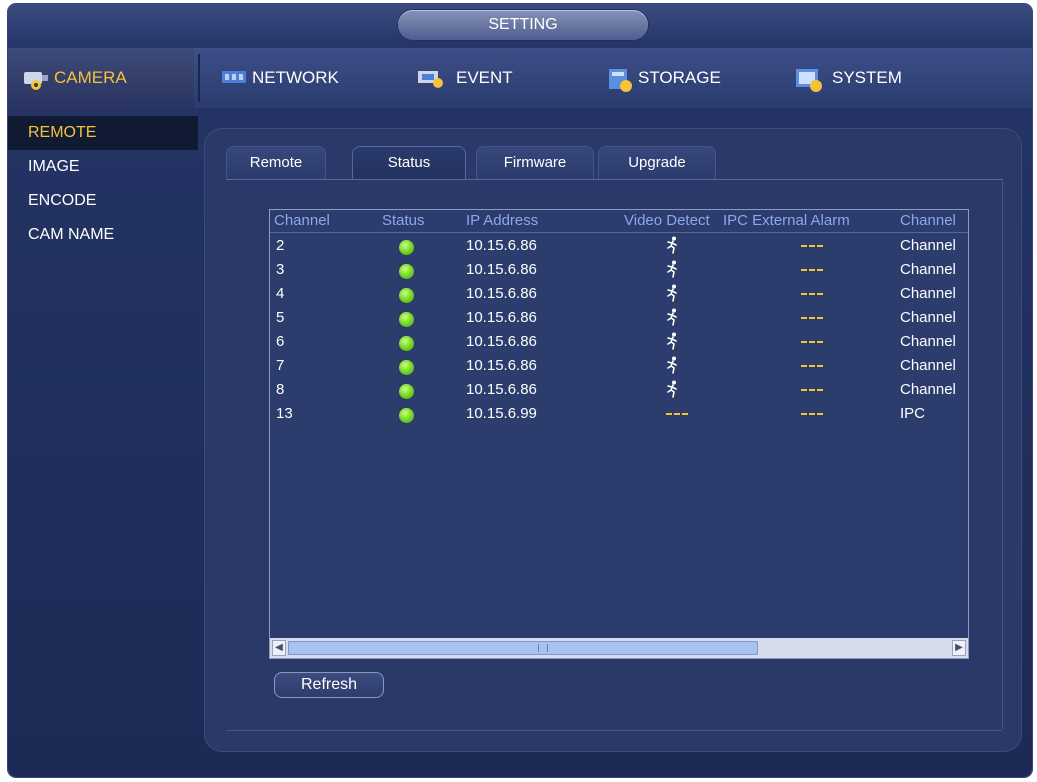 Image resolution: width=1037 pixels, height=782 pixels. I want to click on sidebar-item-remote: REMOTE, so click(103, 133).